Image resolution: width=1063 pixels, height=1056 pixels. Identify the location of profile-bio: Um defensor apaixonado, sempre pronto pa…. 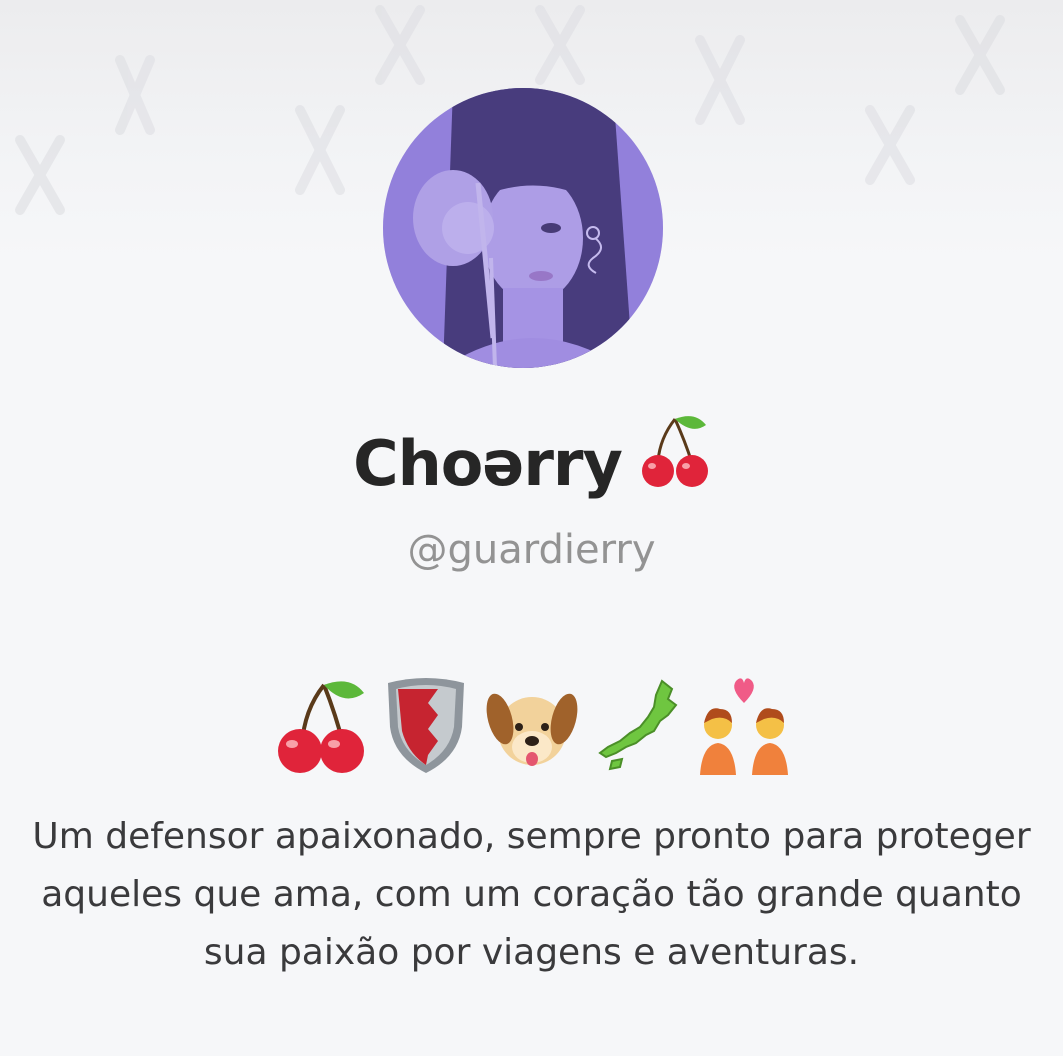
(531, 894).